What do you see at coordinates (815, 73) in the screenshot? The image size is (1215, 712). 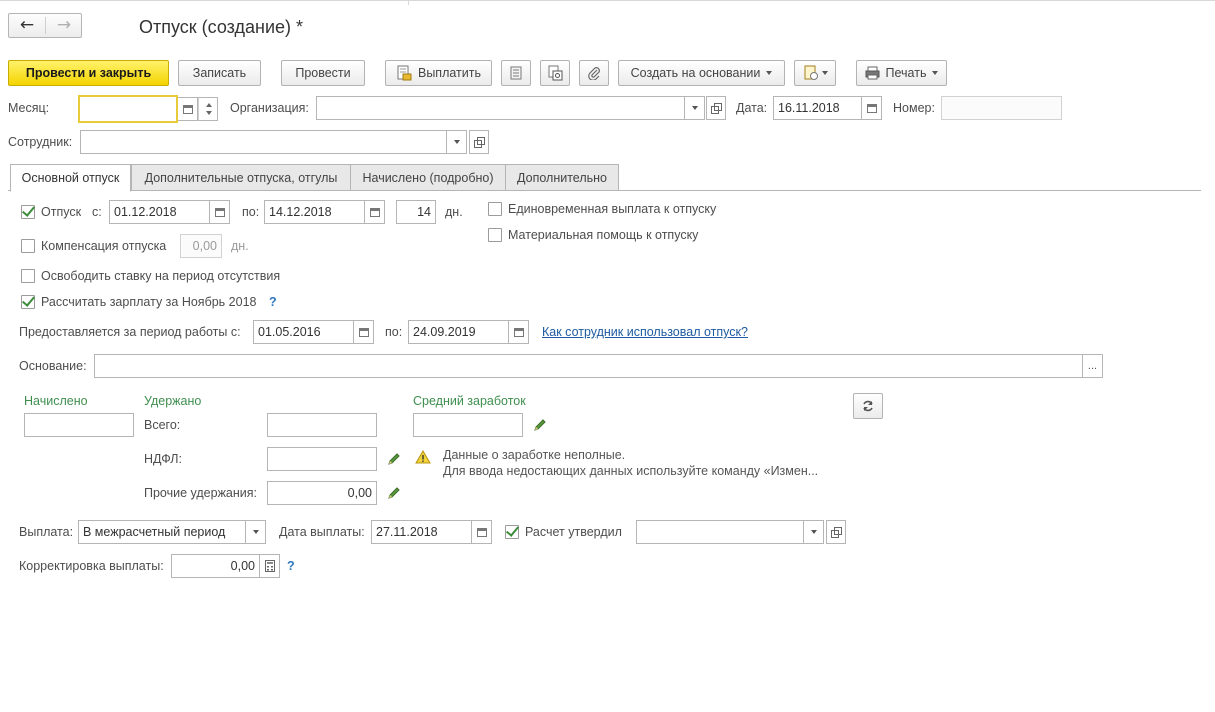 I see `reports-button` at bounding box center [815, 73].